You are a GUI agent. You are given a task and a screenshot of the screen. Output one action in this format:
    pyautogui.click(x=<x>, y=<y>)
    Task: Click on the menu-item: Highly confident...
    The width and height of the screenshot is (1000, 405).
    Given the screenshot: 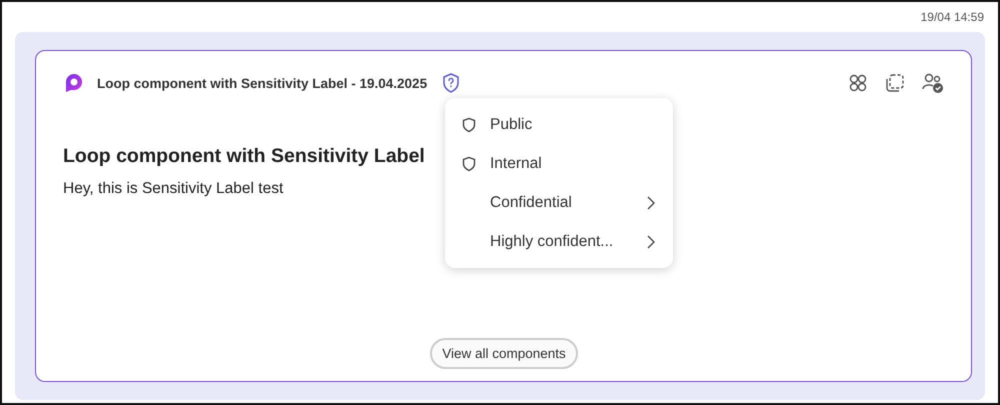 What is the action you would take?
    pyautogui.click(x=559, y=241)
    